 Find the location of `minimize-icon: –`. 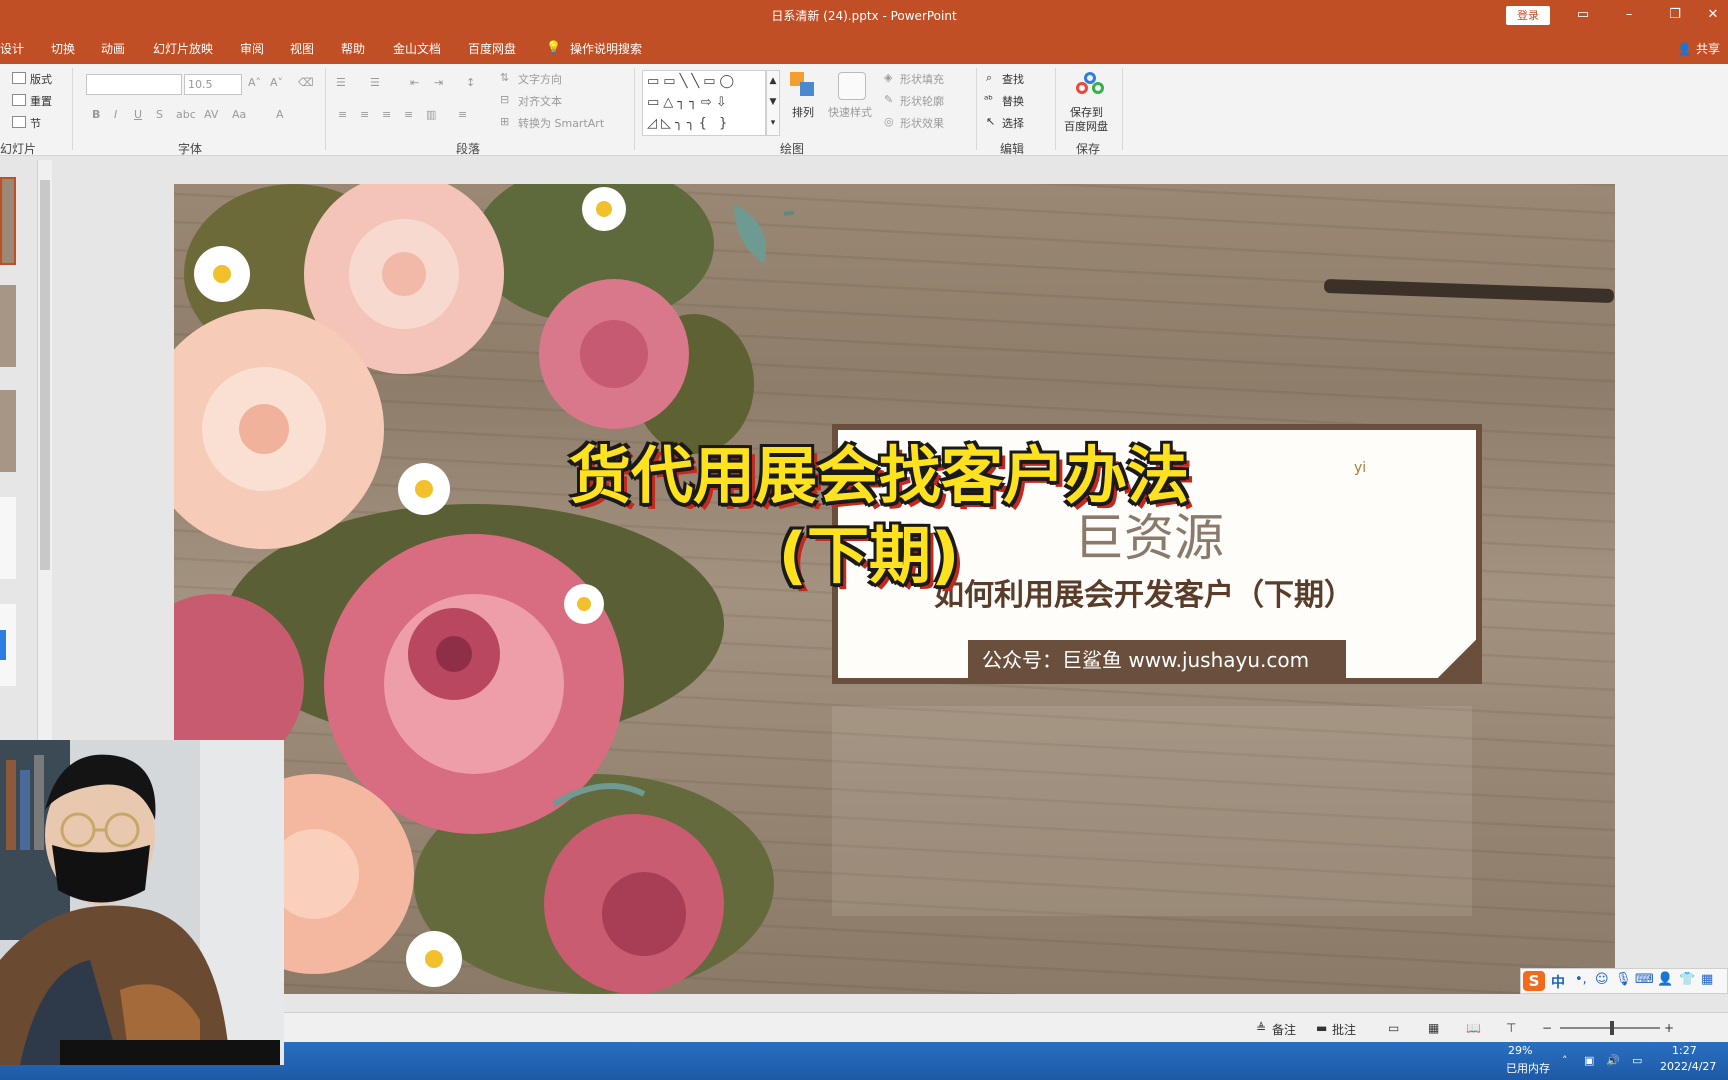

minimize-icon: – is located at coordinates (1629, 16).